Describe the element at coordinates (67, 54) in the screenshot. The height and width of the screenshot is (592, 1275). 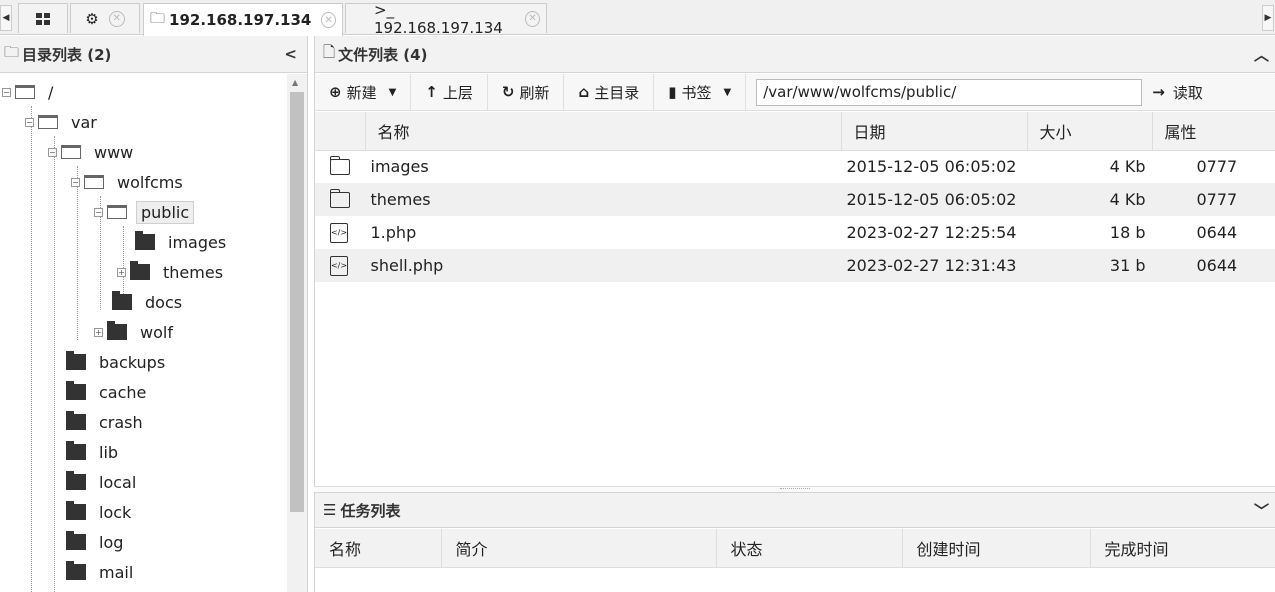
I see `directory-panel-title: 目录列表 (2)` at that location.